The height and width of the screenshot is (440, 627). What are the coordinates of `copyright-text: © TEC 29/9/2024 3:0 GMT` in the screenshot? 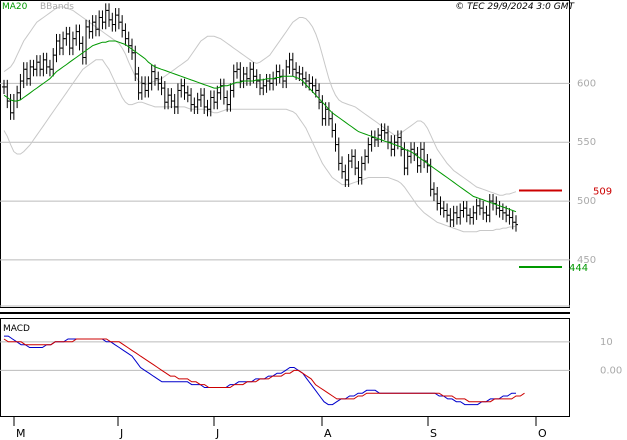 It's located at (515, 7).